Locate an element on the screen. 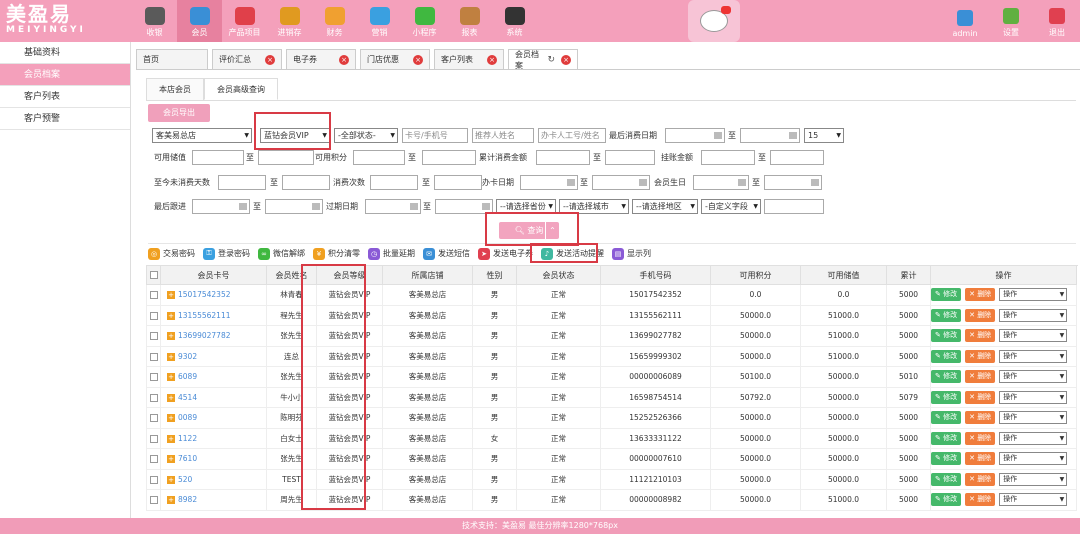 Image resolution: width=1080 pixels, height=534 pixels. top-menu-0: admin is located at coordinates (965, 21).